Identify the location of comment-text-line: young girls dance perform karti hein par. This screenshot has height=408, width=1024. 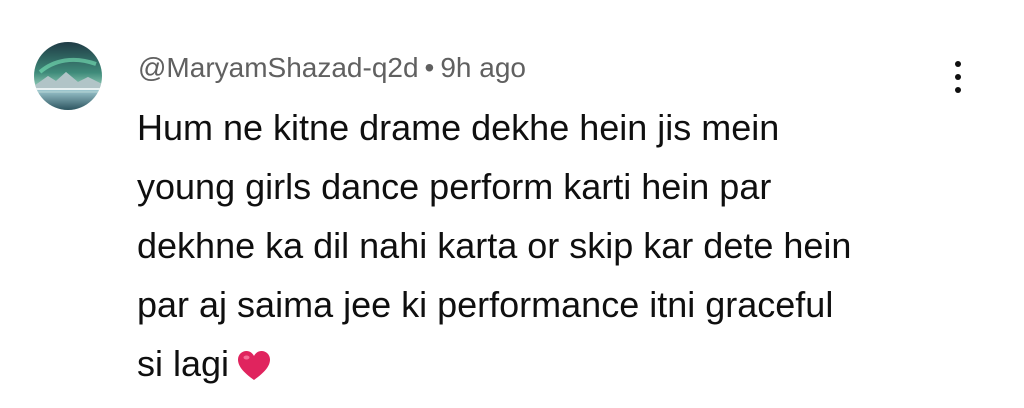
(454, 186).